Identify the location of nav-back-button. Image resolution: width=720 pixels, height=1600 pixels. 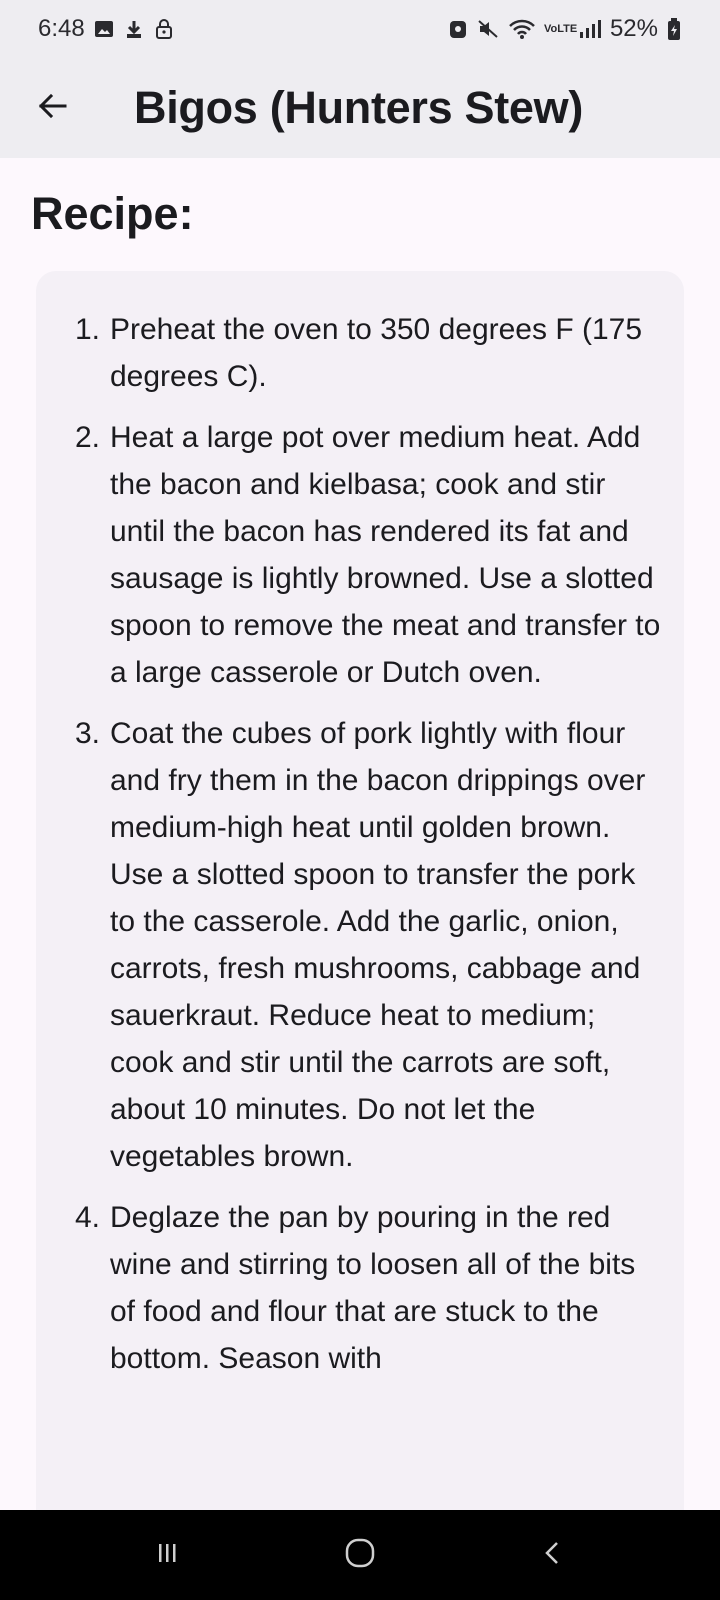
(553, 1555).